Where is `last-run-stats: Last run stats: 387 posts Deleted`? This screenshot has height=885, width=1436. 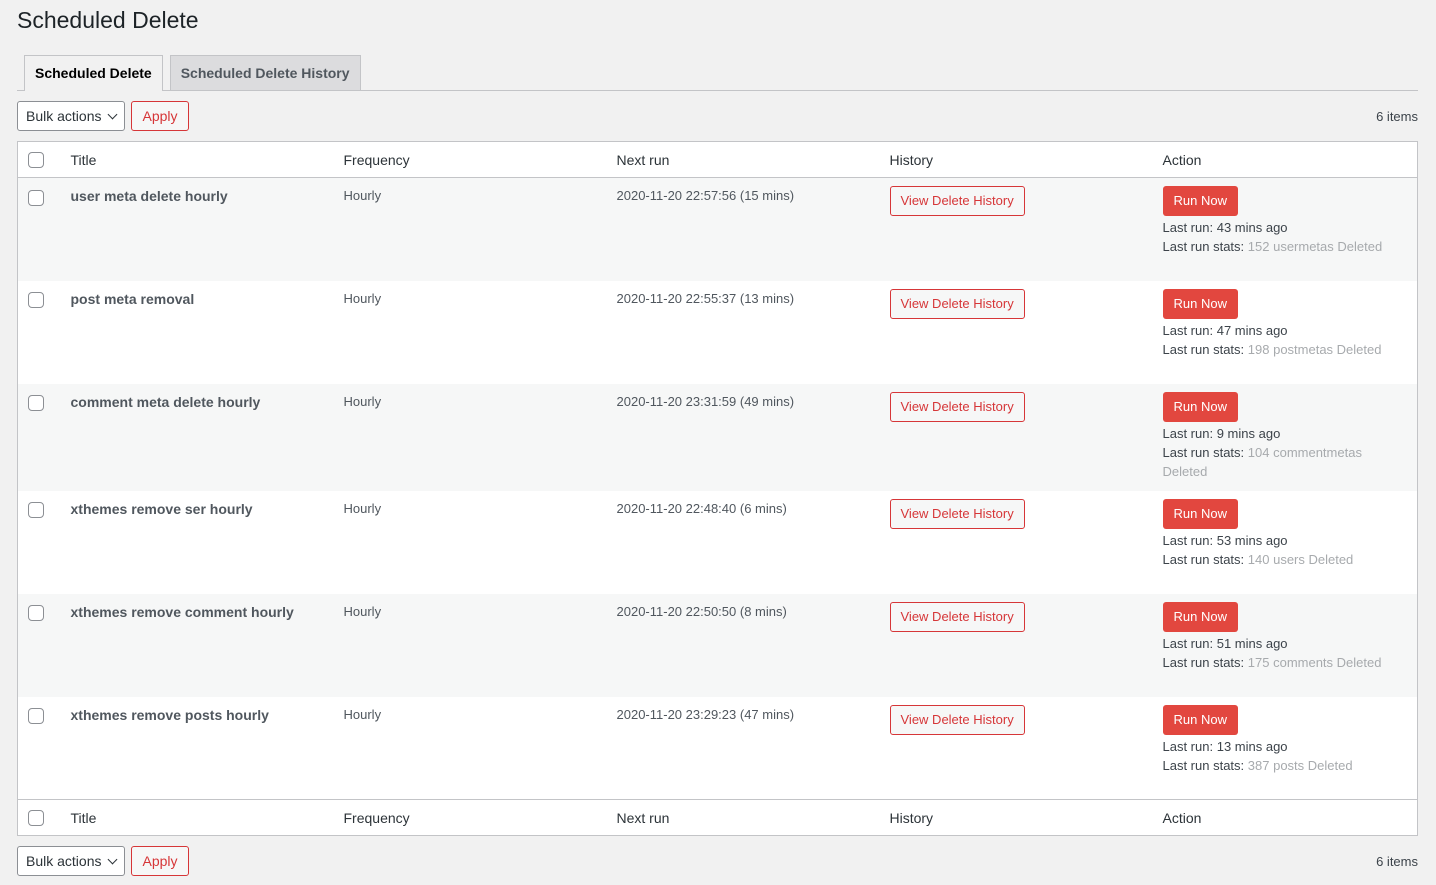 last-run-stats: Last run stats: 387 posts Deleted is located at coordinates (1285, 765).